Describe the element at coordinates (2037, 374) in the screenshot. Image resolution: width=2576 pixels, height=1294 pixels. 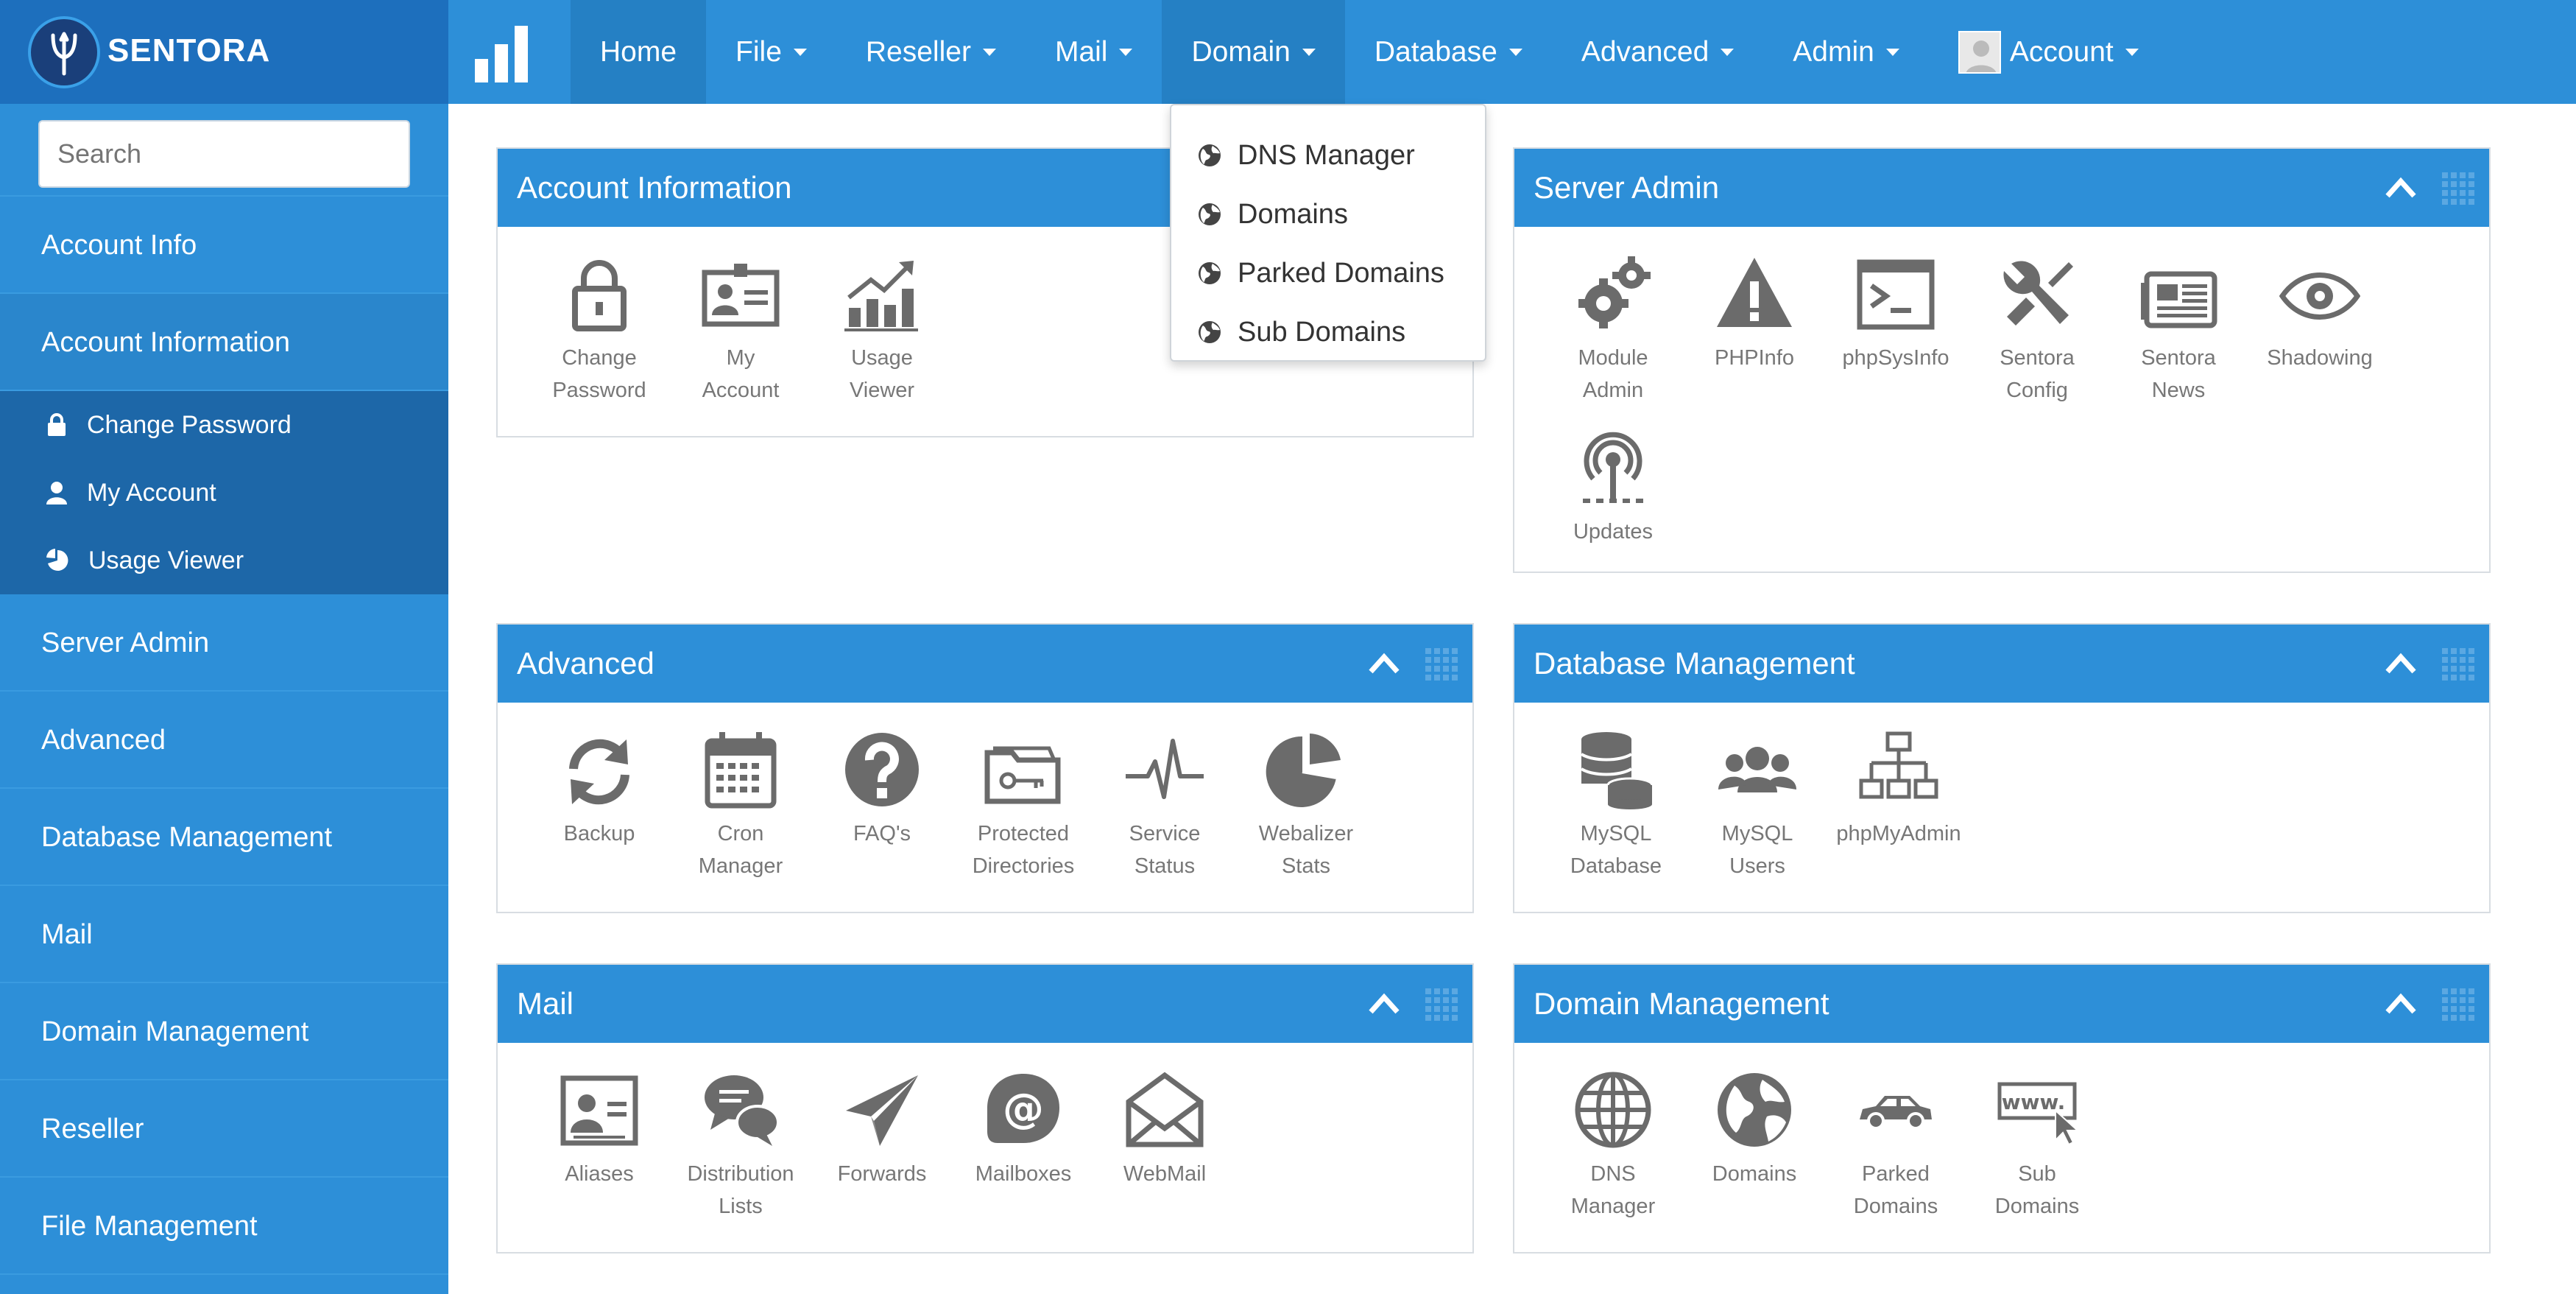
I see `module-label: Sentora Config` at that location.